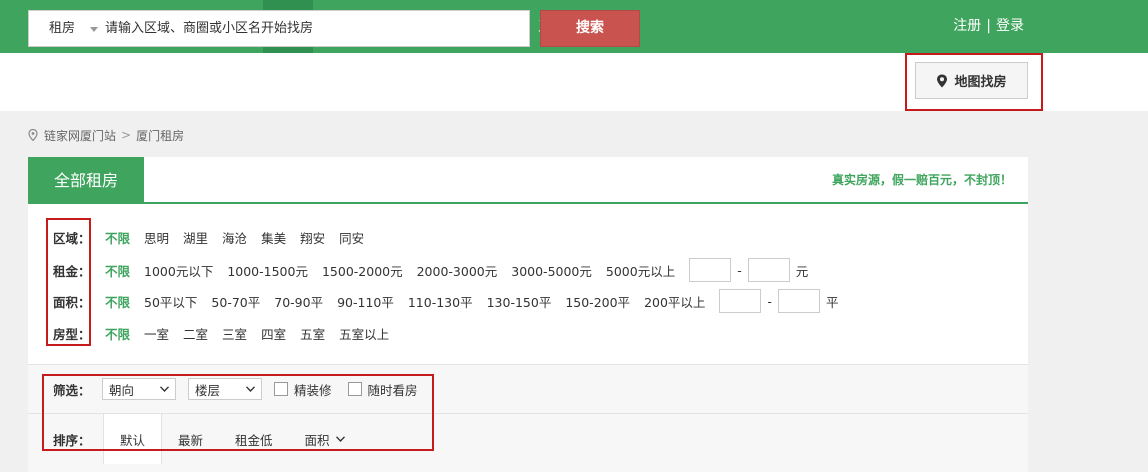 The image size is (1148, 472). Describe the element at coordinates (215, 237) in the screenshot. I see `filter-row-area: 区域： 不限 思明 湖里 海沧 集美 翔安 同安` at that location.